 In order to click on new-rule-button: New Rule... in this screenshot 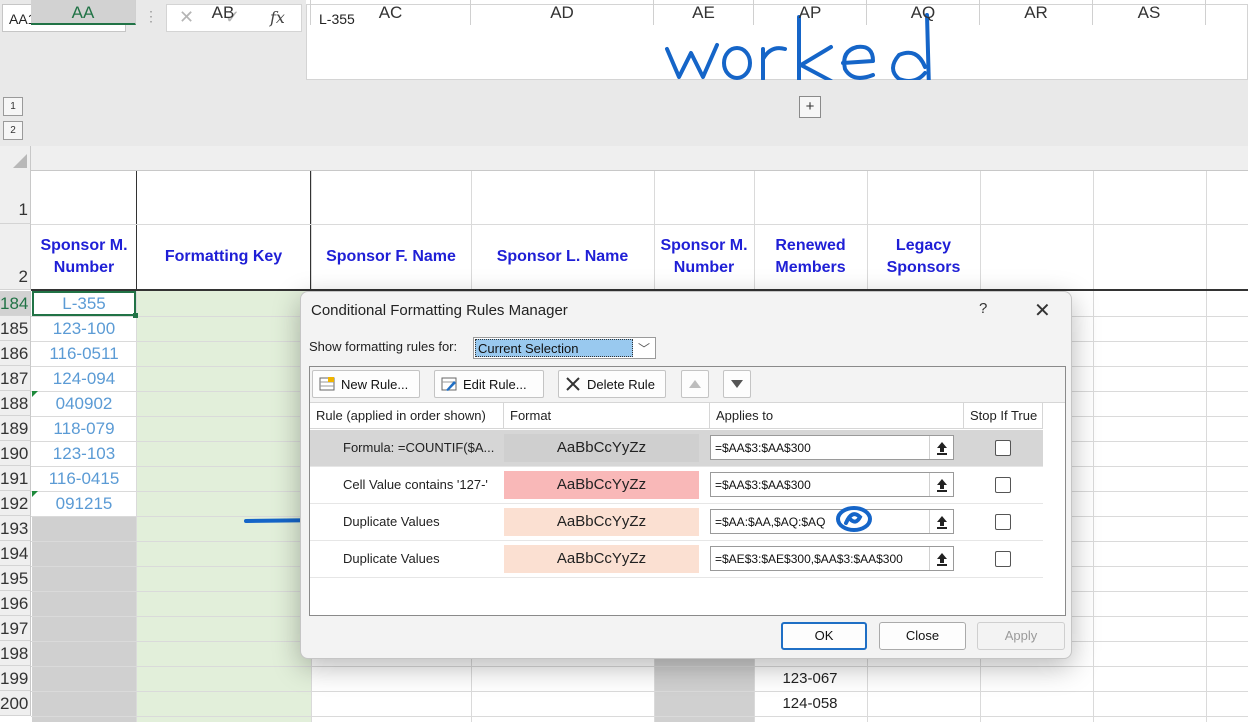, I will do `click(366, 384)`.